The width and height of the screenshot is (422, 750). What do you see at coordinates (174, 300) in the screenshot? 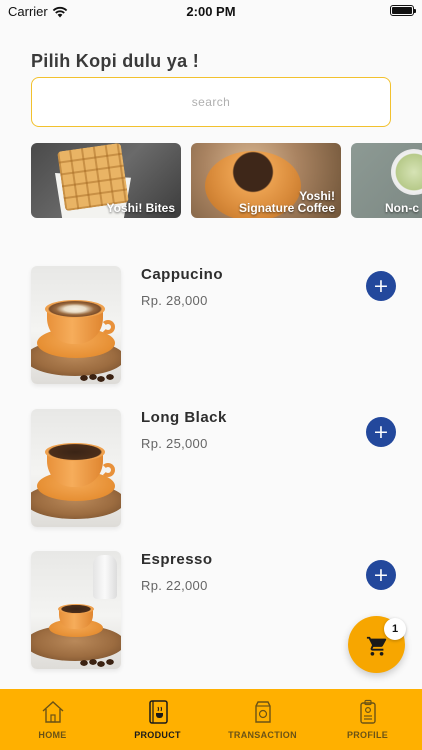
I see `product-price: Rp. 28,000` at bounding box center [174, 300].